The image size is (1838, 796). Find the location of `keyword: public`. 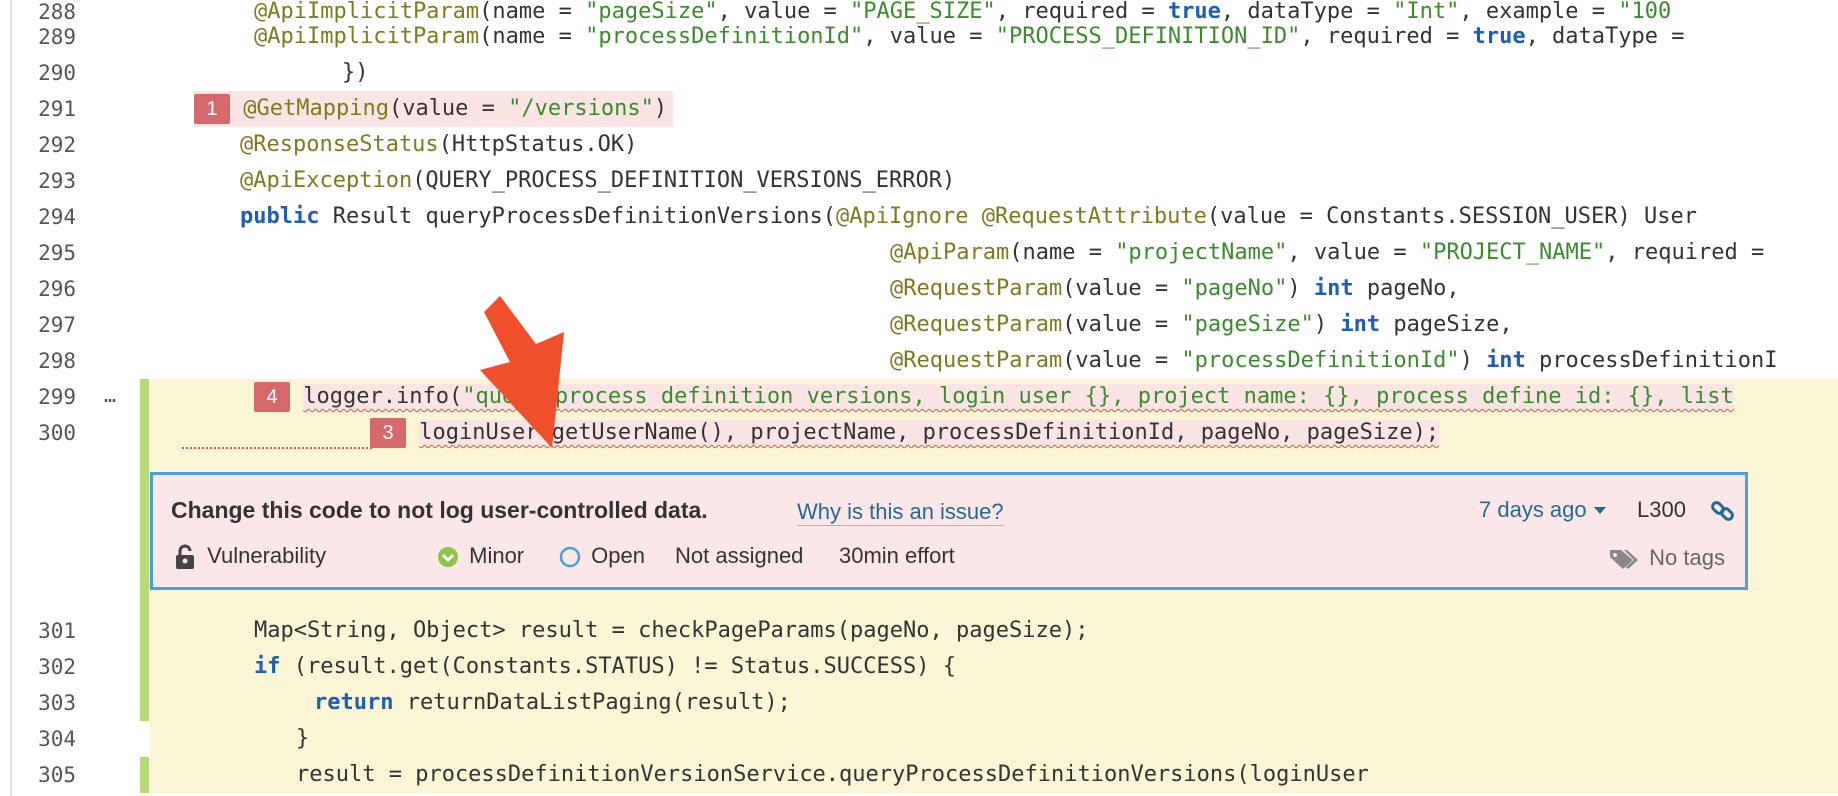

keyword: public is located at coordinates (280, 216).